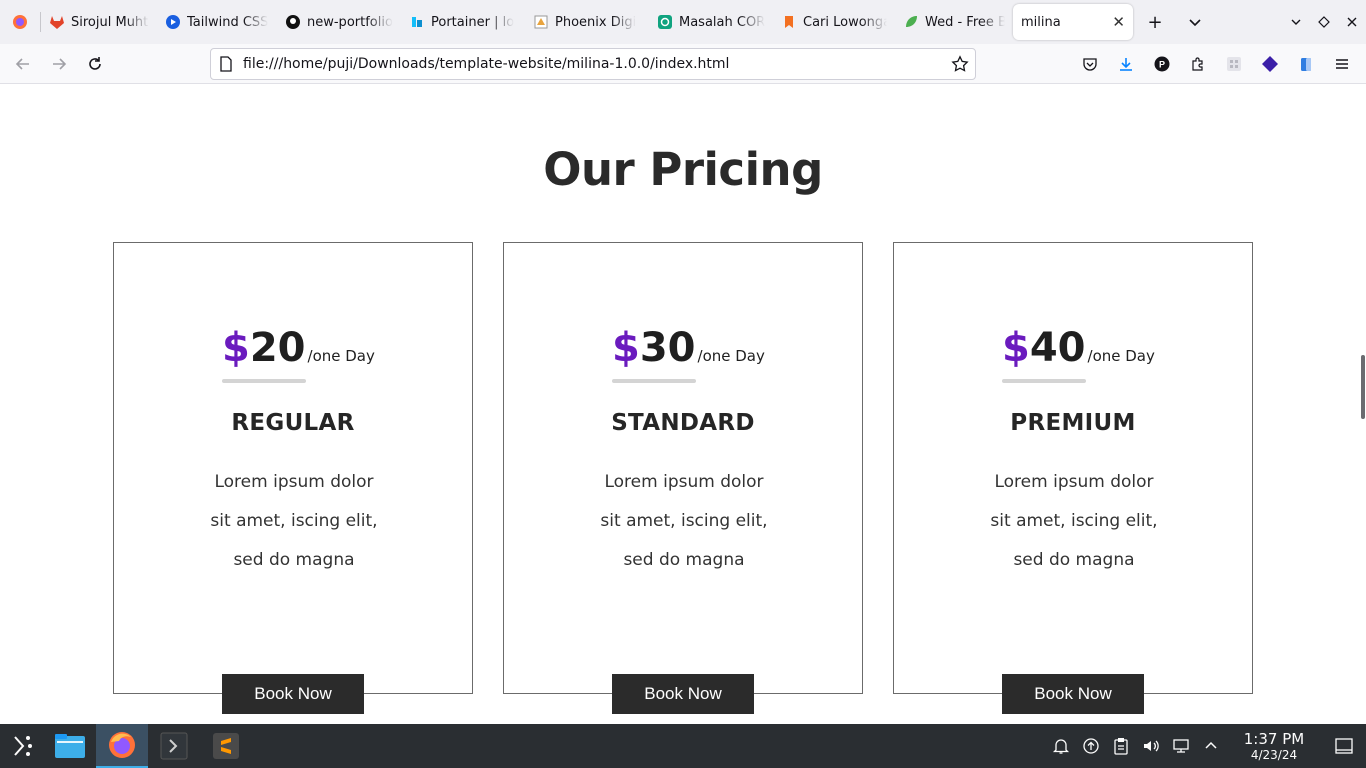  Describe the element at coordinates (965, 22) in the screenshot. I see `tab-title: Wed - Free B` at that location.